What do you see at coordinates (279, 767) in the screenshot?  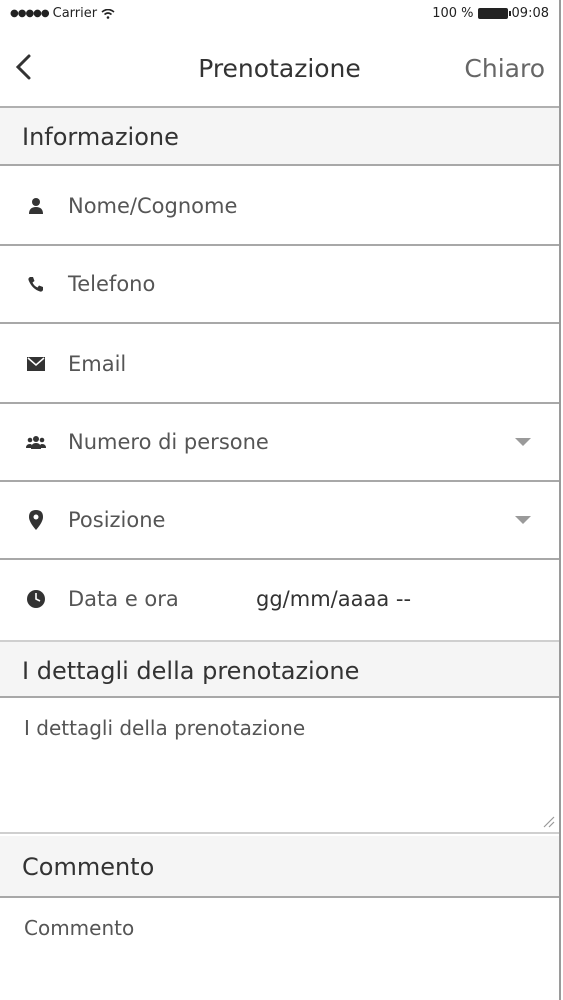 I see `details-textarea: I dettagli della prenotazione` at bounding box center [279, 767].